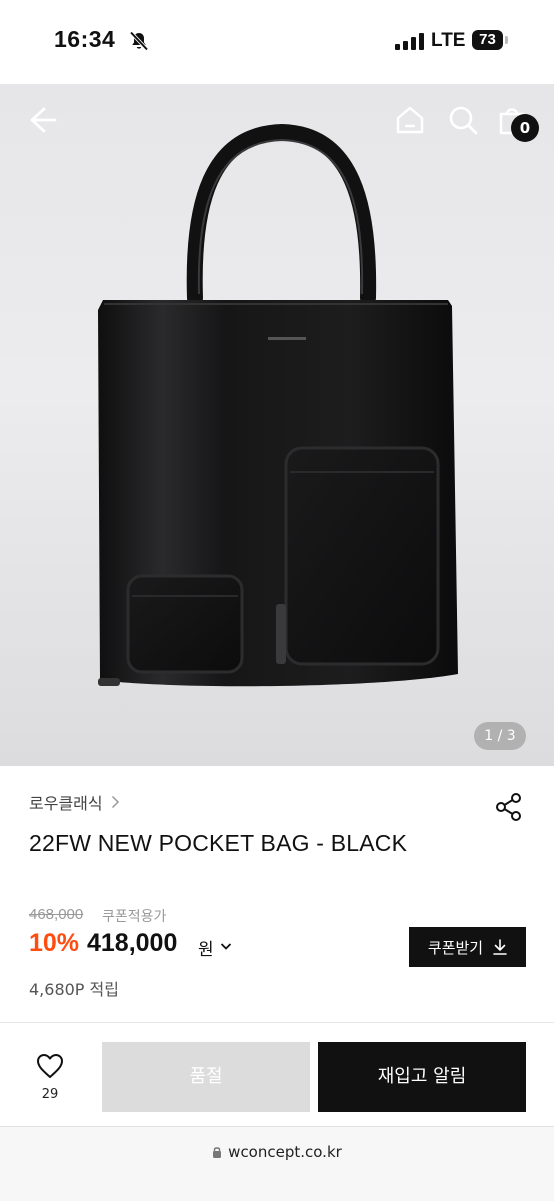 The width and height of the screenshot is (554, 1201). What do you see at coordinates (448, 40) in the screenshot?
I see `network-label: LTE` at bounding box center [448, 40].